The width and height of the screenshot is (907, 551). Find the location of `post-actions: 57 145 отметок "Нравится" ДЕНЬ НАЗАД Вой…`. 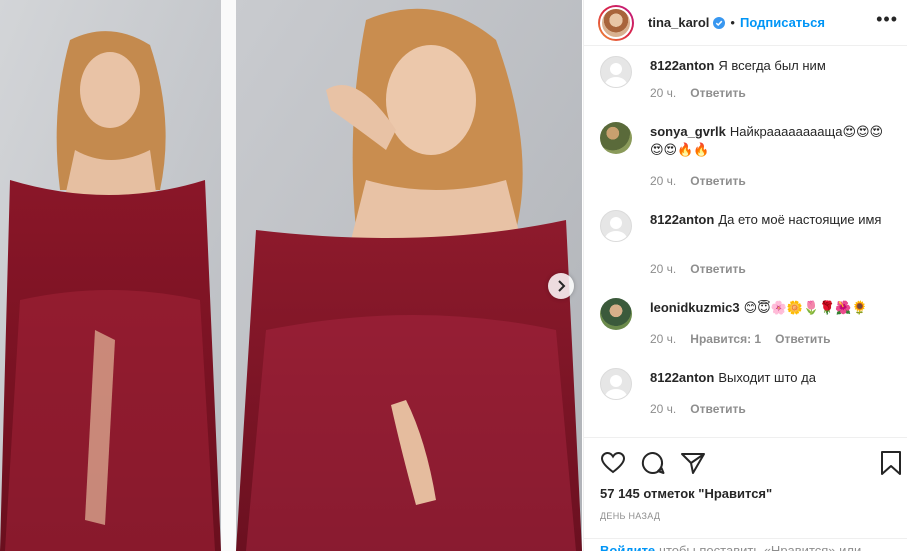

post-actions: 57 145 отметок "Нравится" ДЕНЬ НАЗАД Вой… is located at coordinates (745, 494).